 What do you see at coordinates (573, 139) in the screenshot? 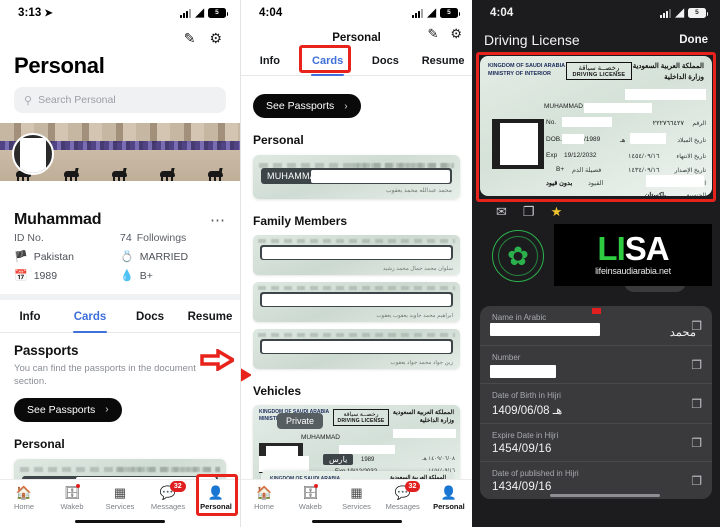
I see `card-whiteout-dob` at bounding box center [573, 139].